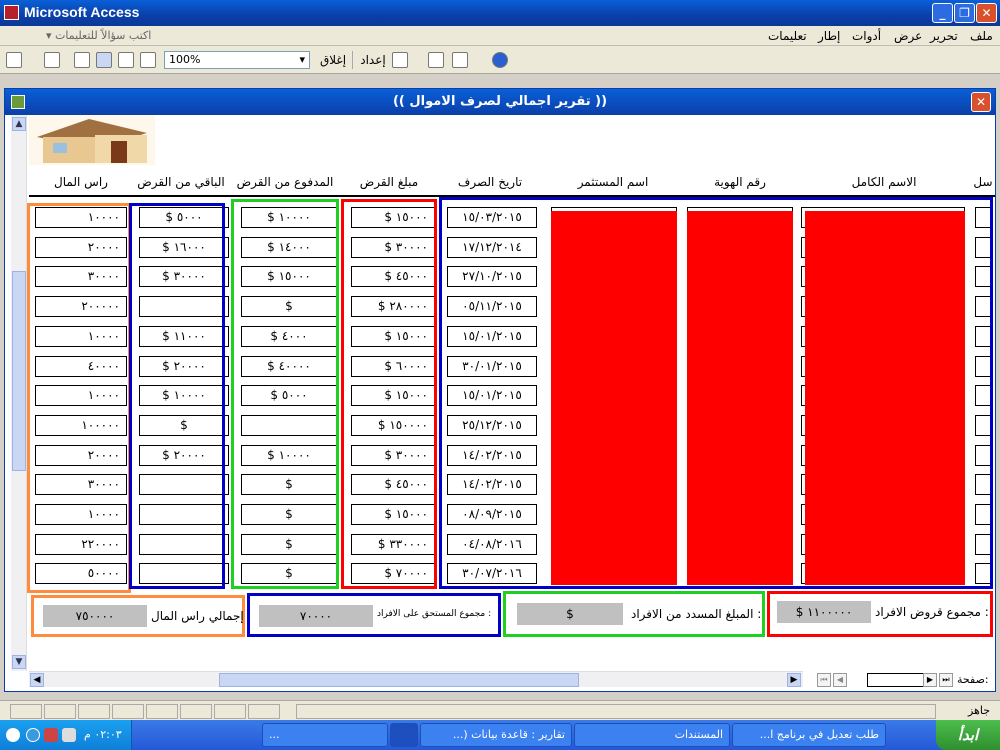 The image size is (1000, 750). What do you see at coordinates (740, 182) in the screenshot?
I see `header-id-number: رقم الهوية` at bounding box center [740, 182].